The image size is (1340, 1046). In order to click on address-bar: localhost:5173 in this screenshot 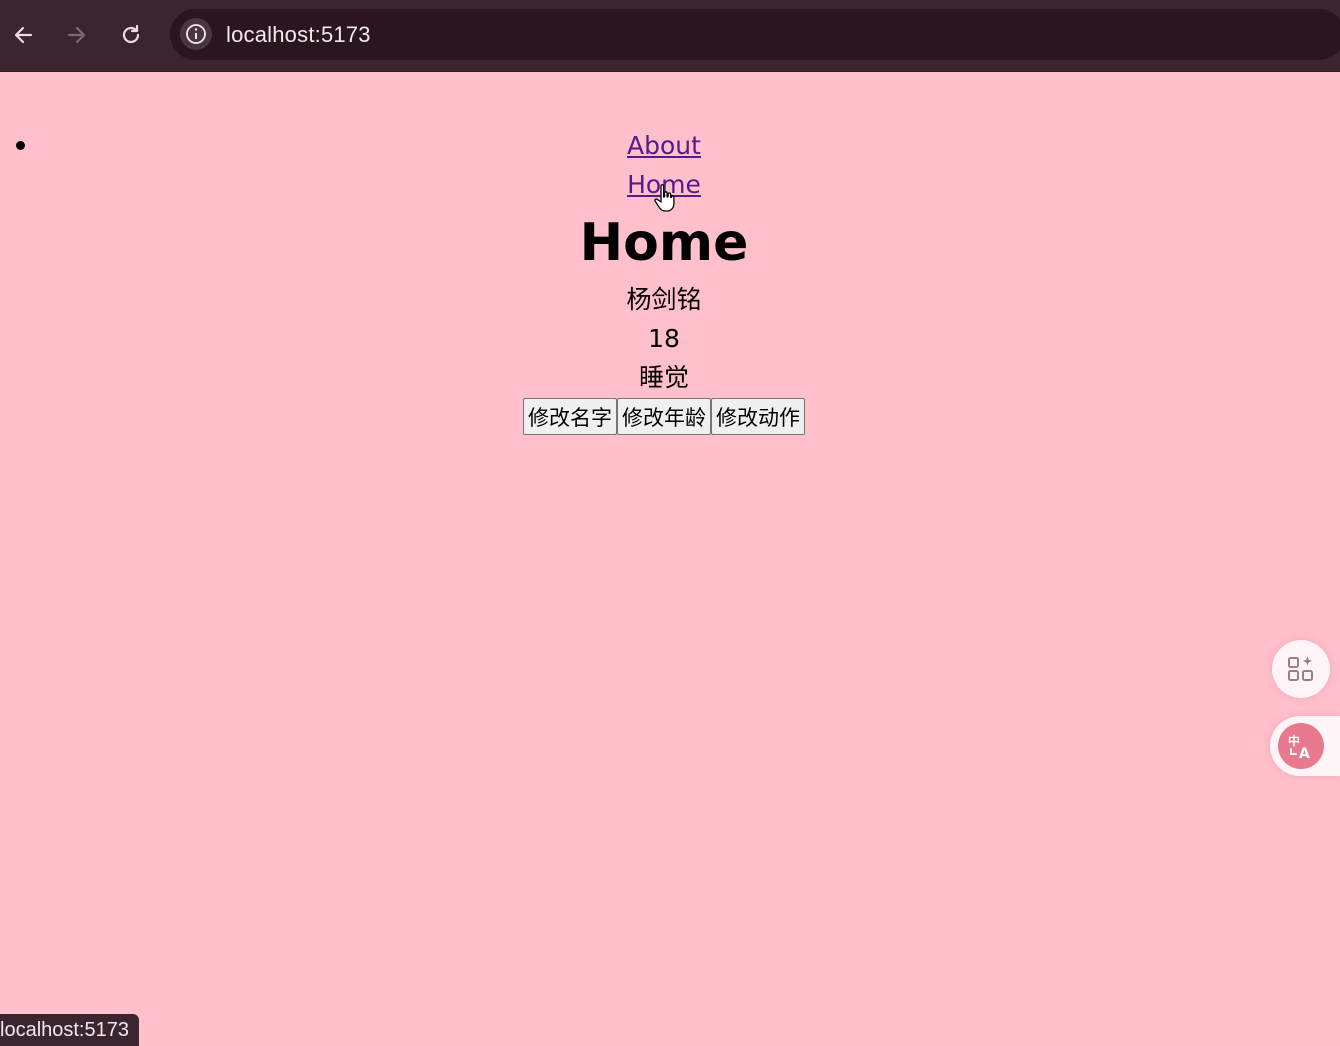, I will do `click(755, 34)`.